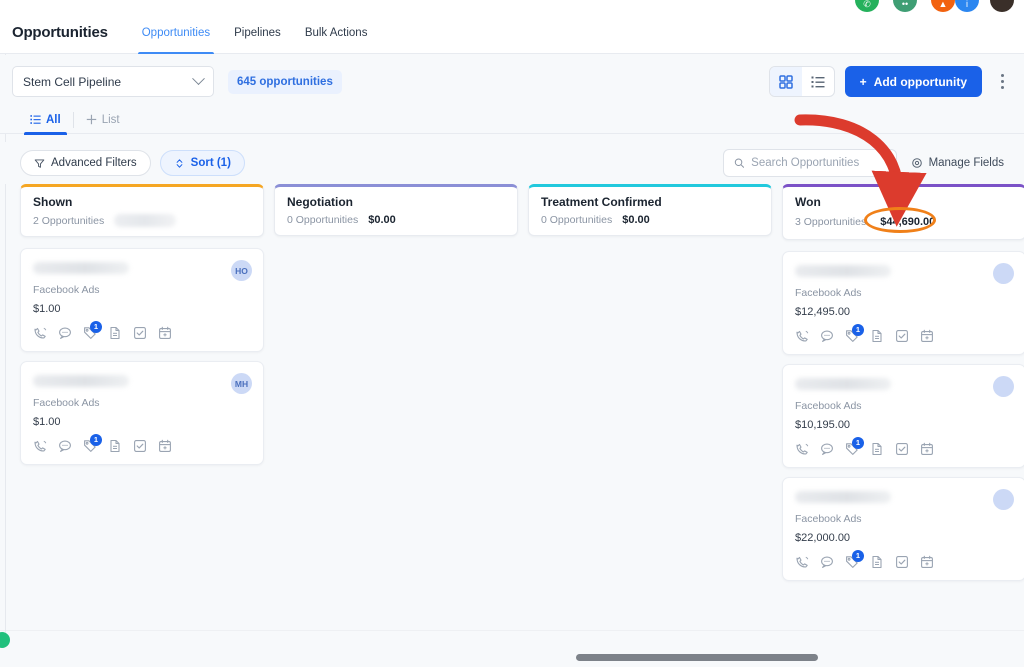  Describe the element at coordinates (867, 6) in the screenshot. I see `whatsapp-bubble: ✆` at that location.